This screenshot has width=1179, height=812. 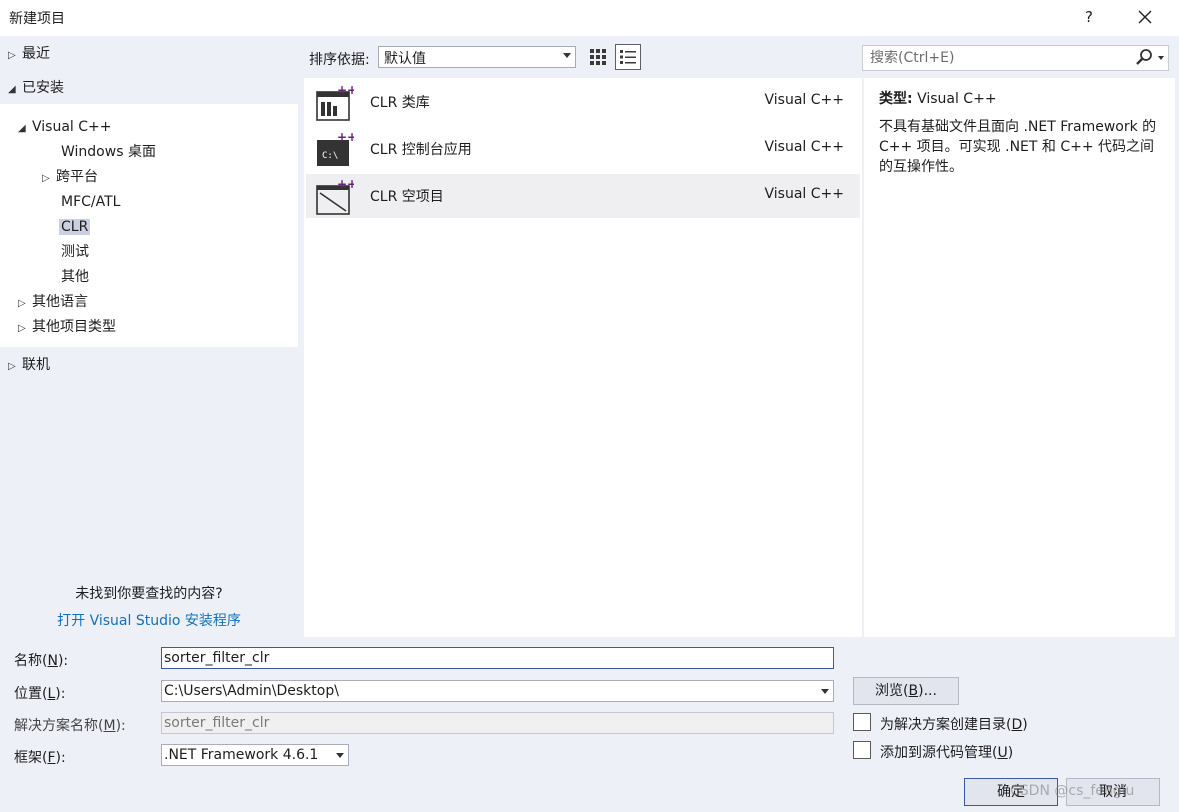 What do you see at coordinates (59, 726) in the screenshot?
I see `label-text: 解决方案名称(` at bounding box center [59, 726].